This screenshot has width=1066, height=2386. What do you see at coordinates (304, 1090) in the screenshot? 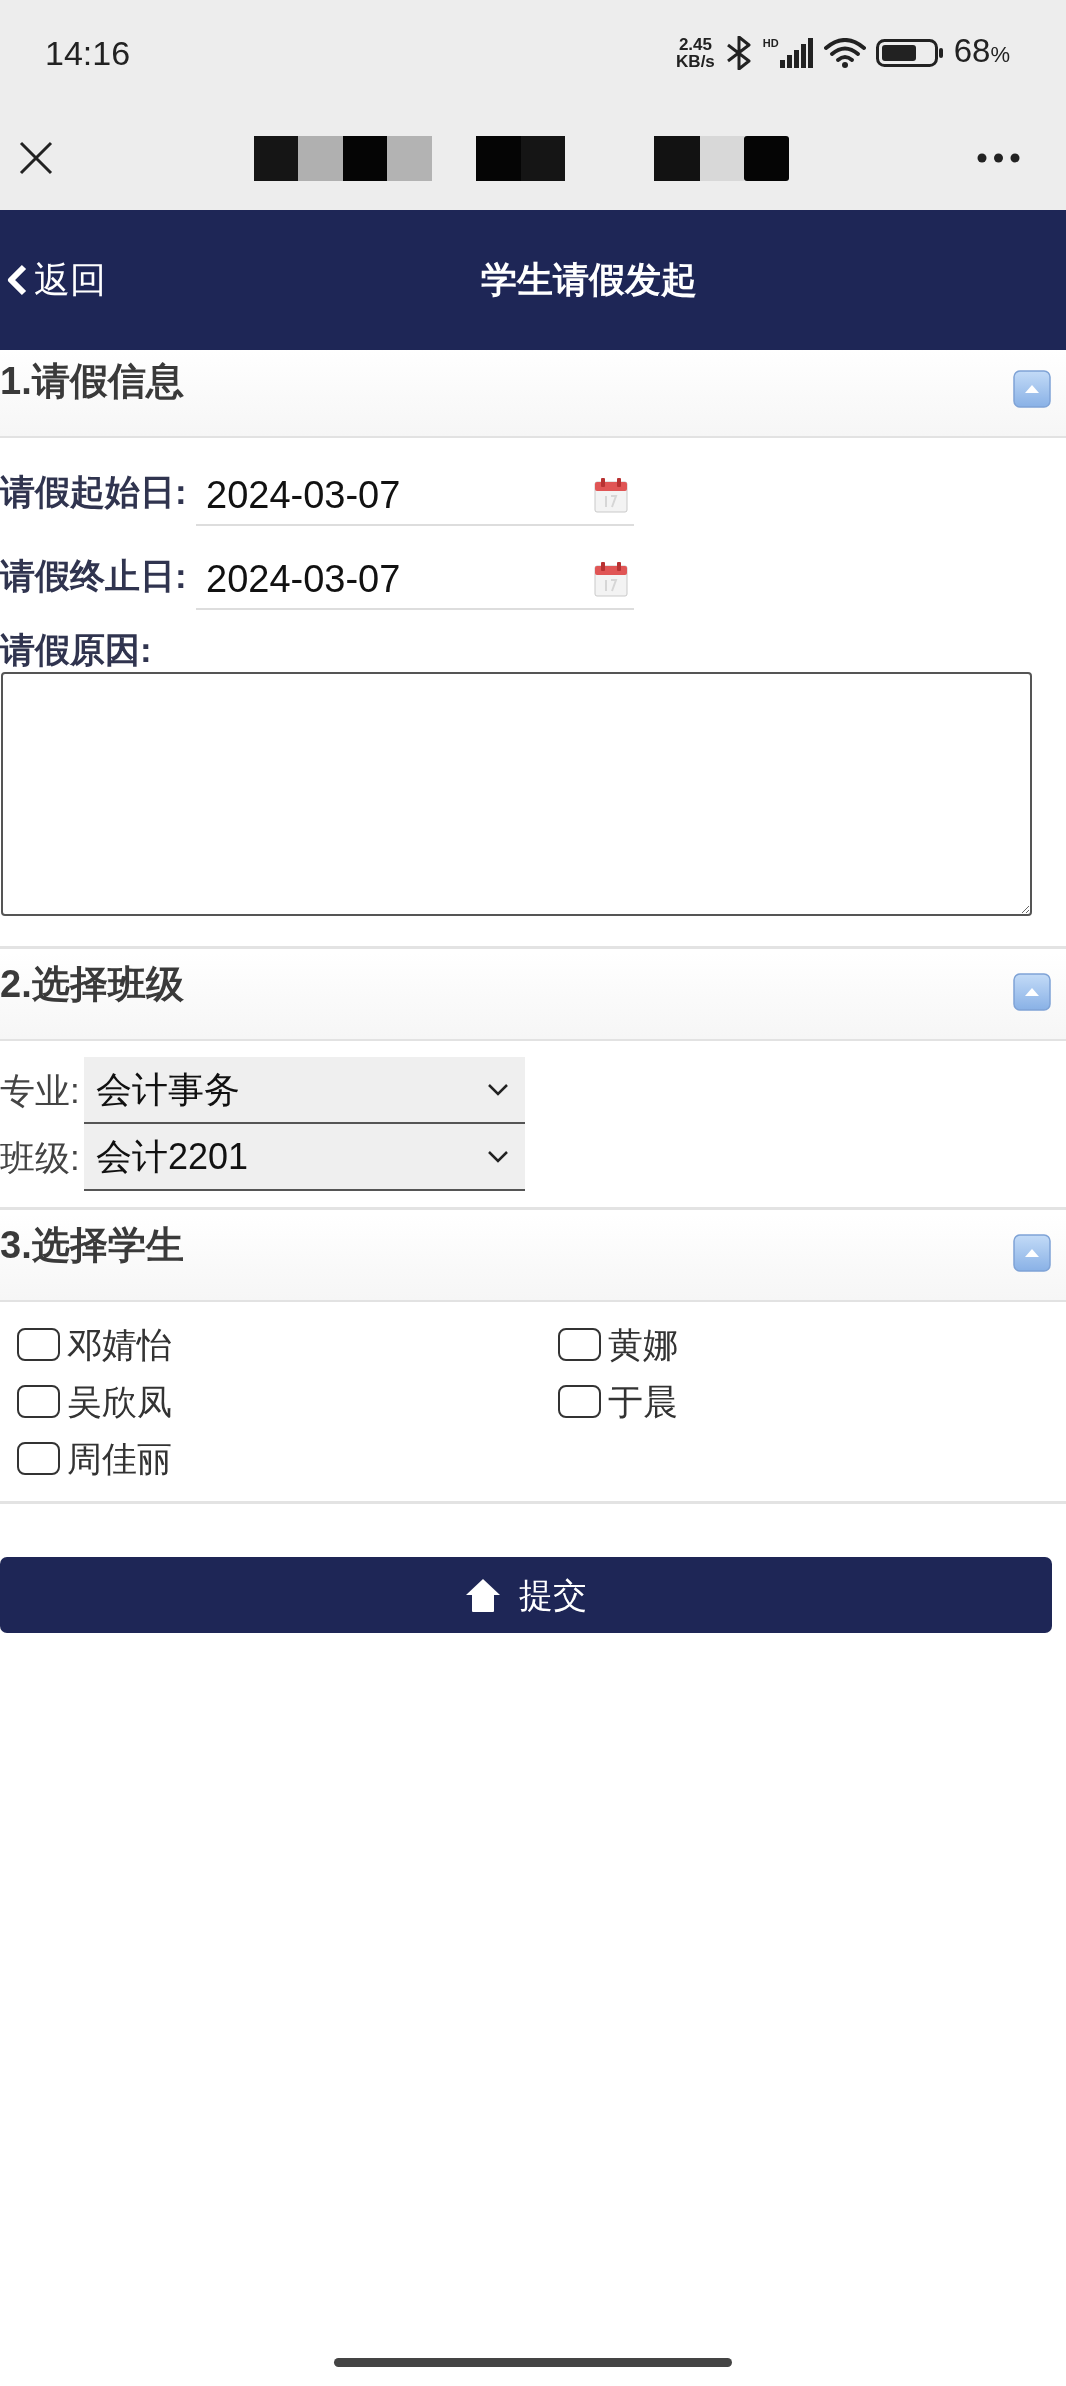
I see `dropdown-select: 会计事务` at bounding box center [304, 1090].